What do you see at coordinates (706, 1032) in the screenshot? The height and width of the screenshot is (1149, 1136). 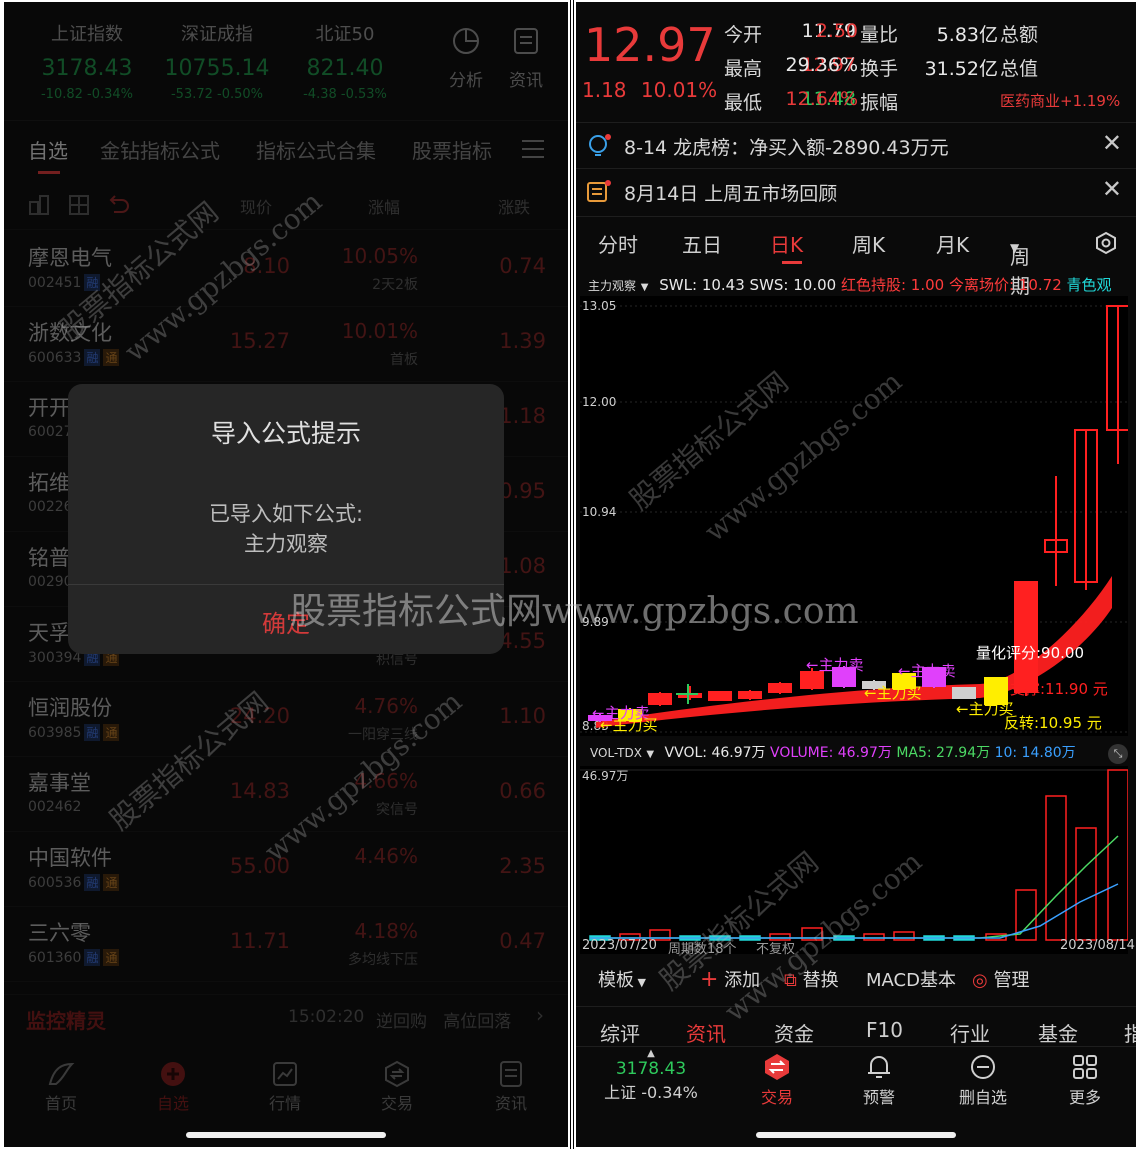 I see `tab-news: 资讯` at bounding box center [706, 1032].